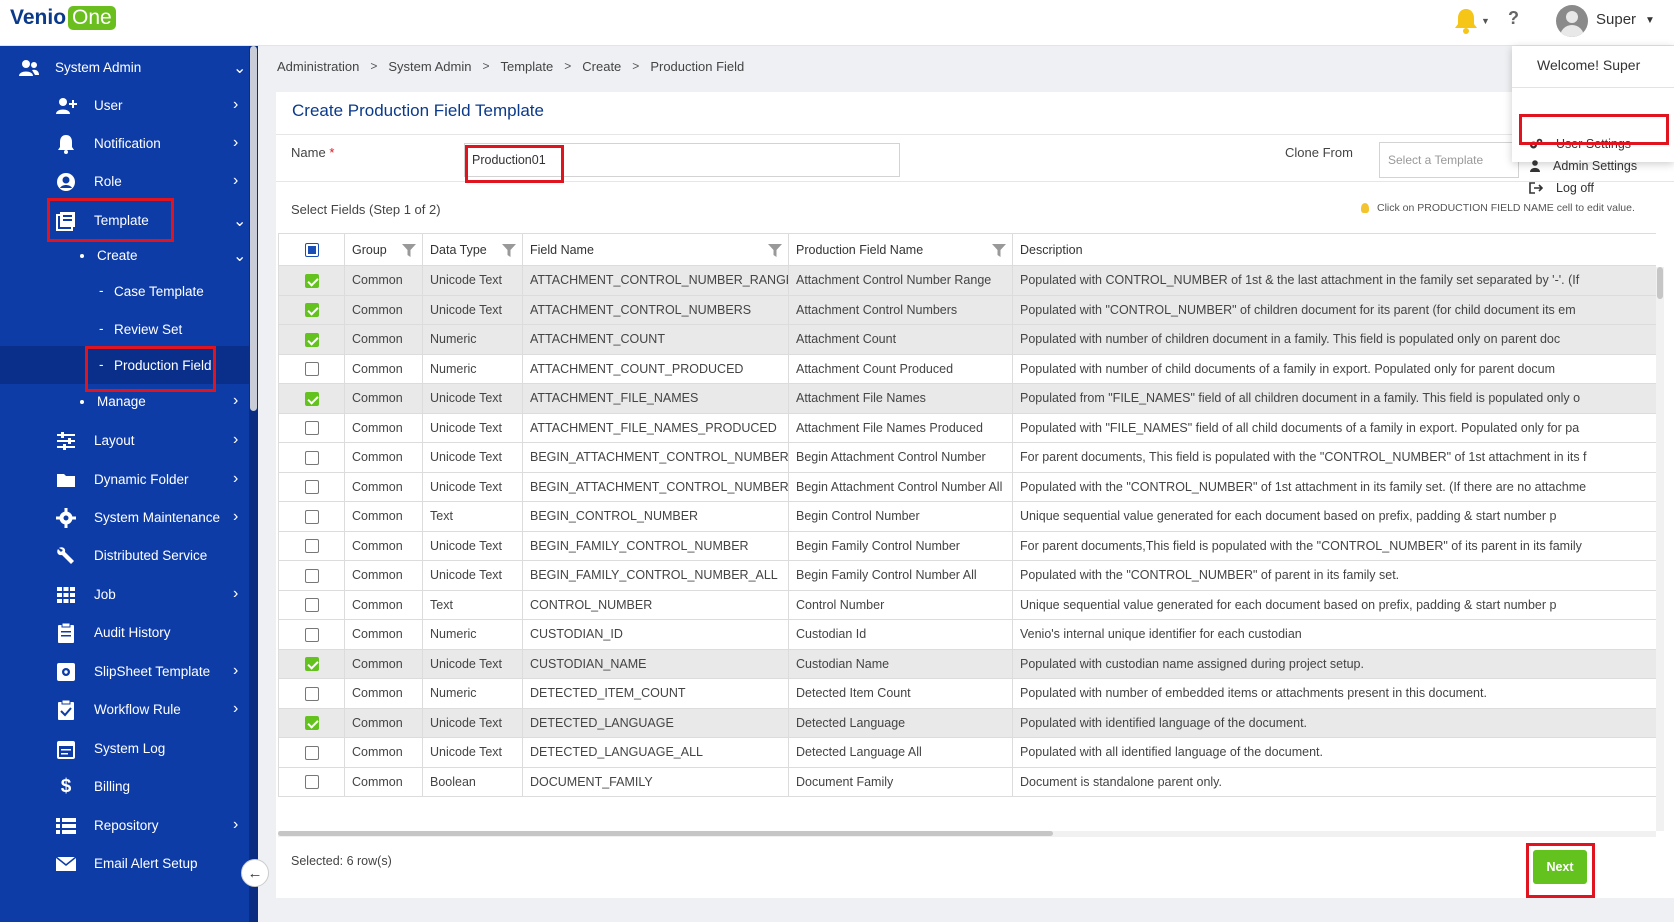  What do you see at coordinates (900, 663) in the screenshot?
I see `cell-production-field-name: Custodian Name` at bounding box center [900, 663].